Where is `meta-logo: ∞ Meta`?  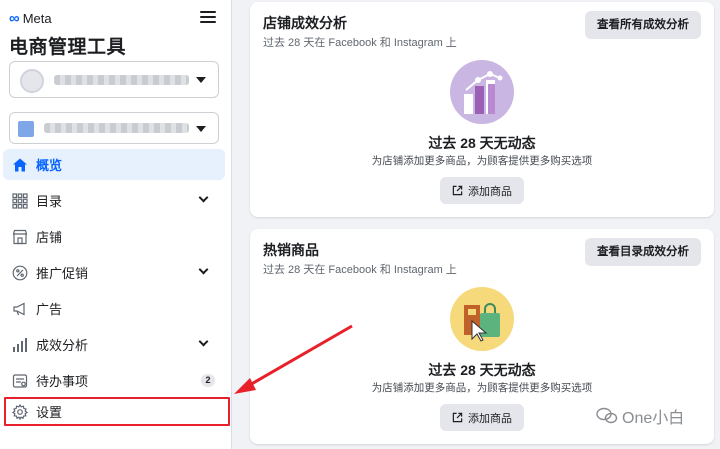 meta-logo: ∞ Meta is located at coordinates (30, 18).